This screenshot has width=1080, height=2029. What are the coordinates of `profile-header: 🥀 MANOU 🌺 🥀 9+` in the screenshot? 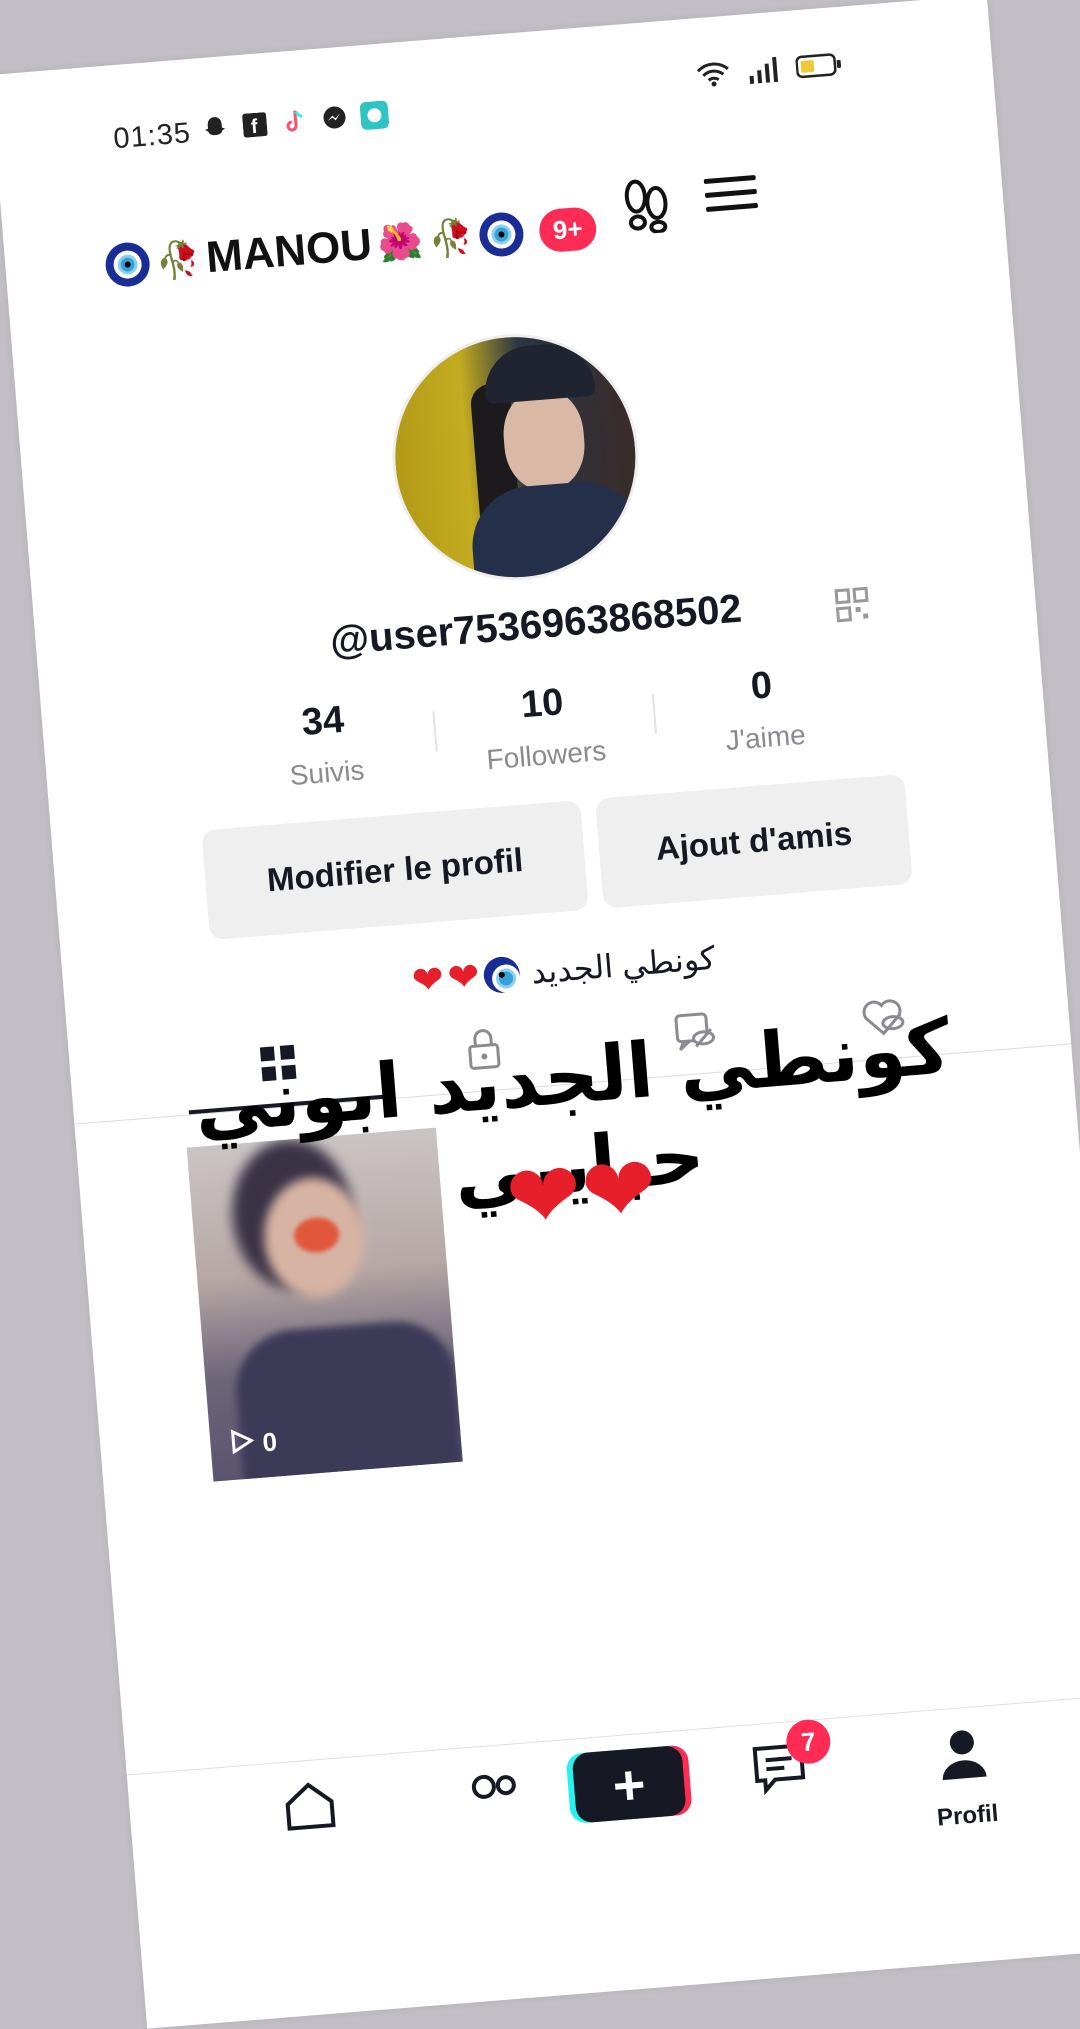 It's located at (351, 246).